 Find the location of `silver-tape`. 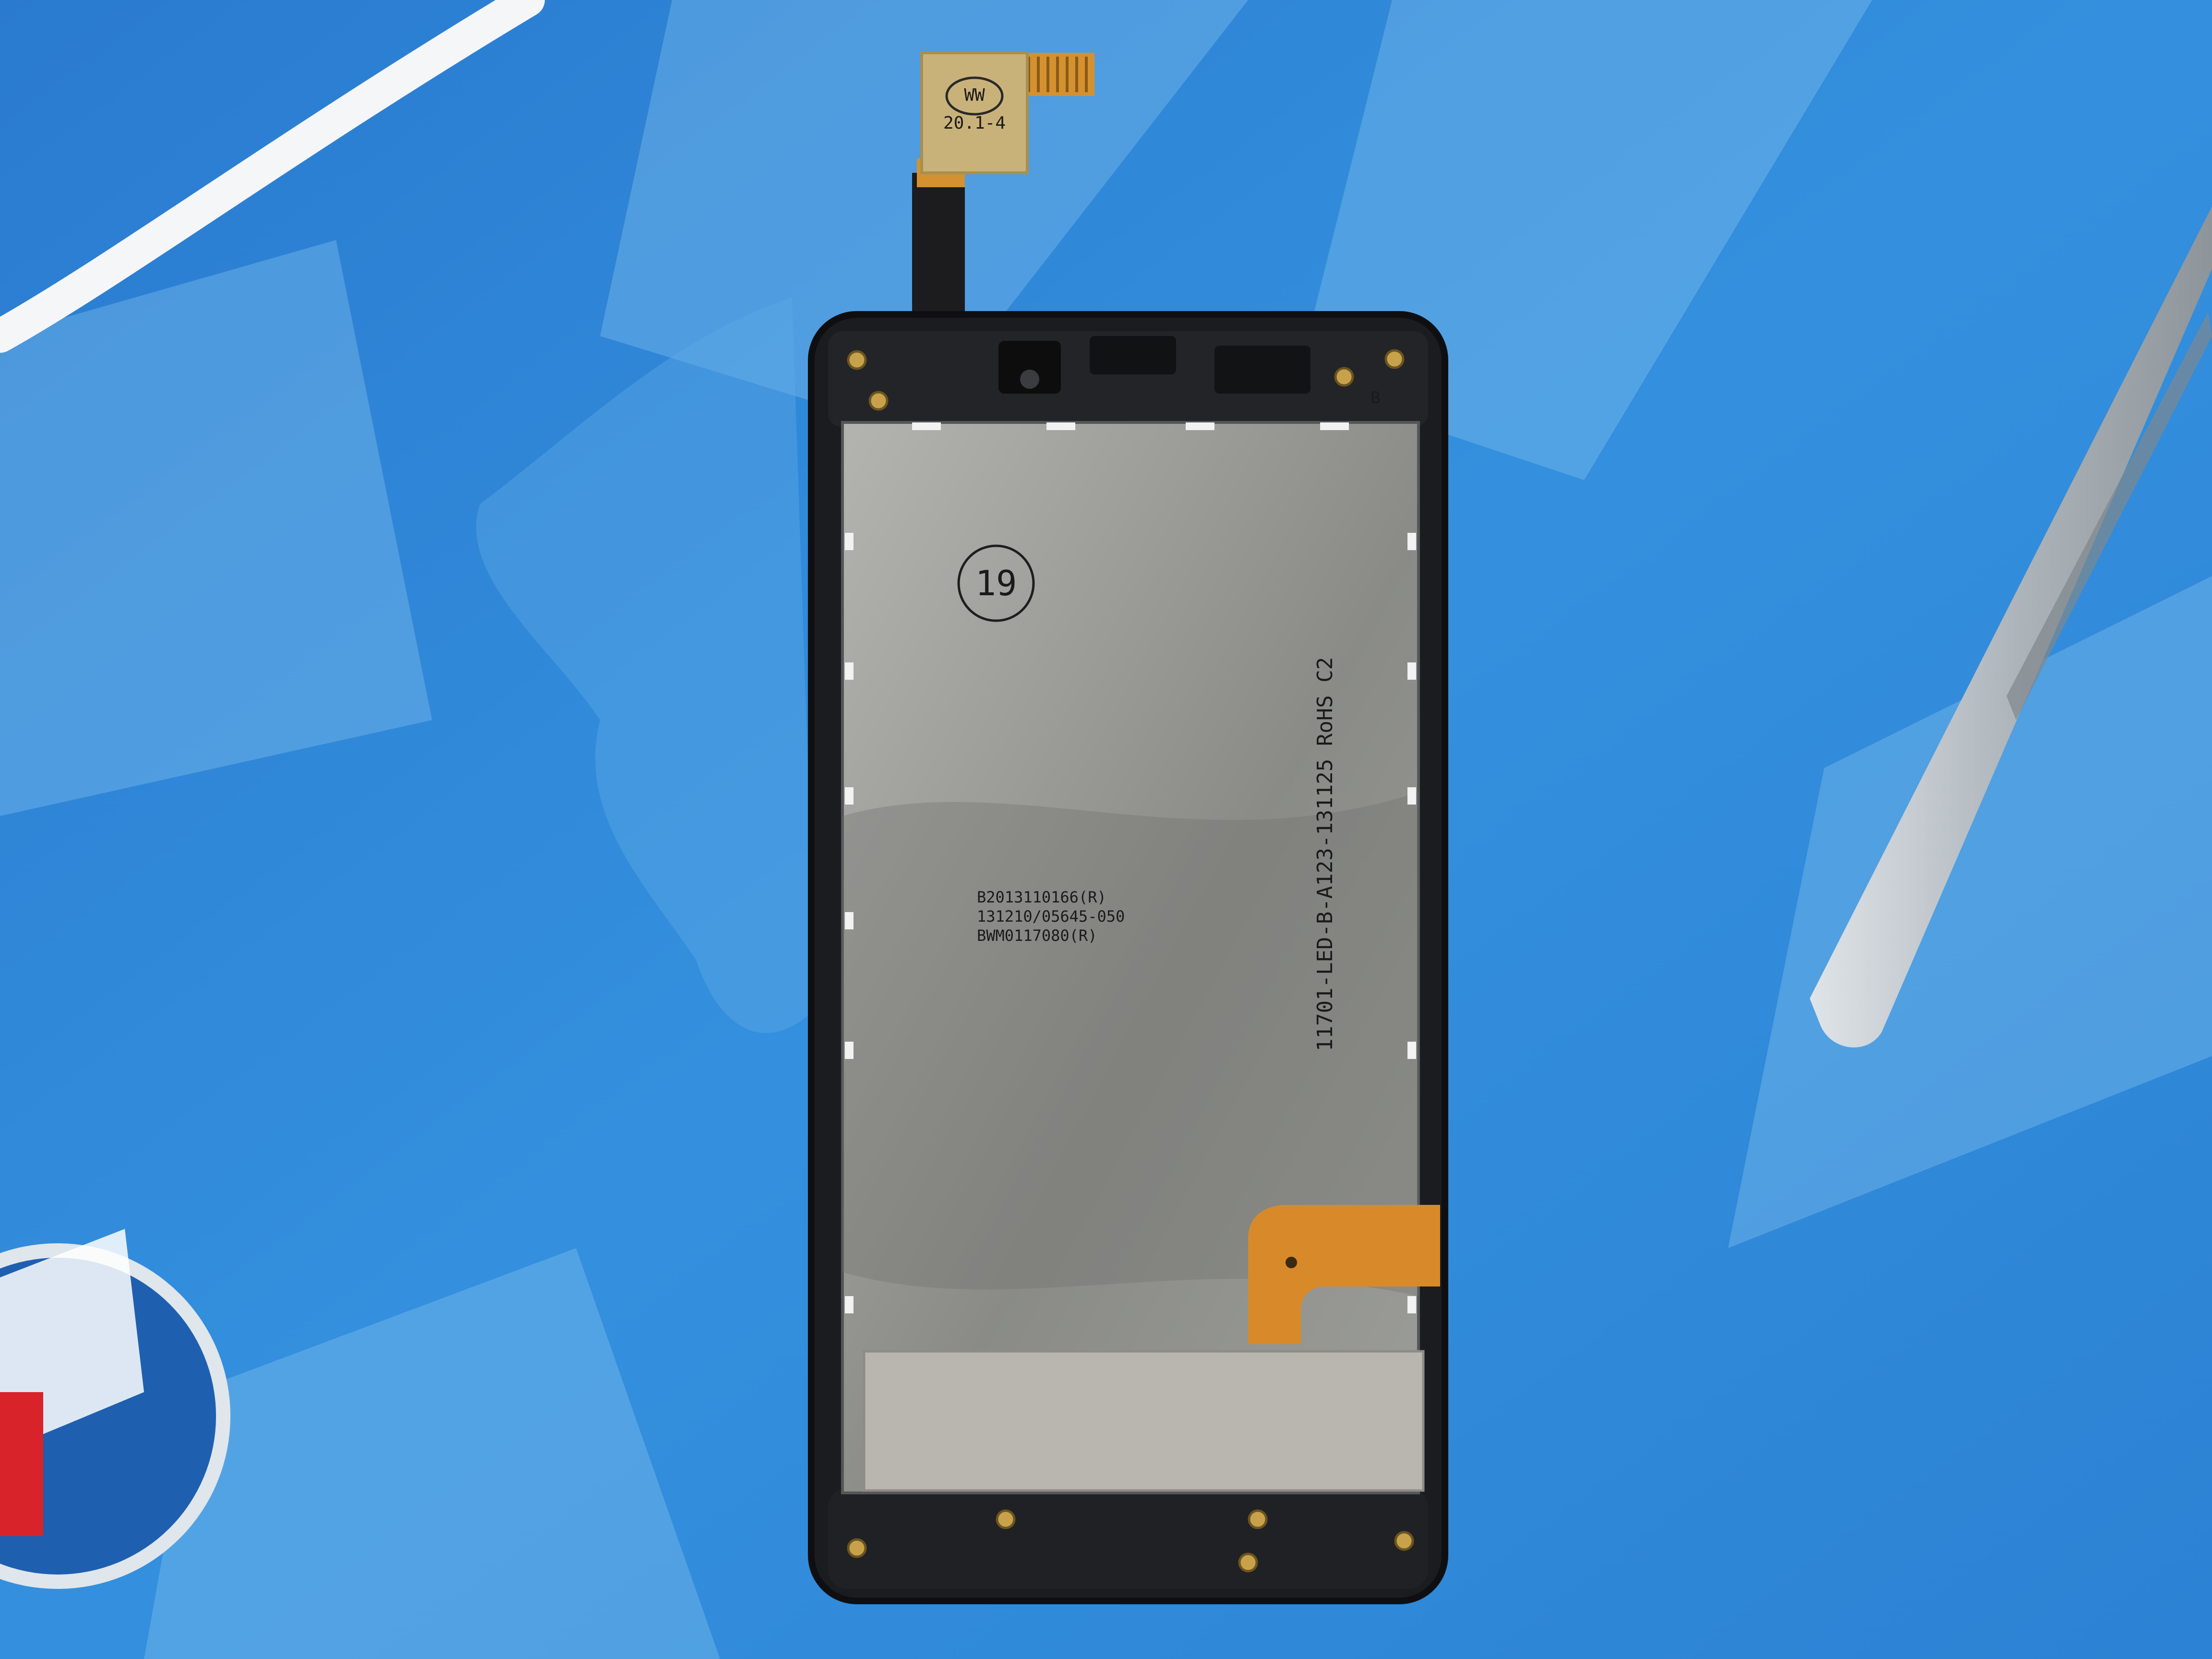

silver-tape is located at coordinates (1144, 1421).